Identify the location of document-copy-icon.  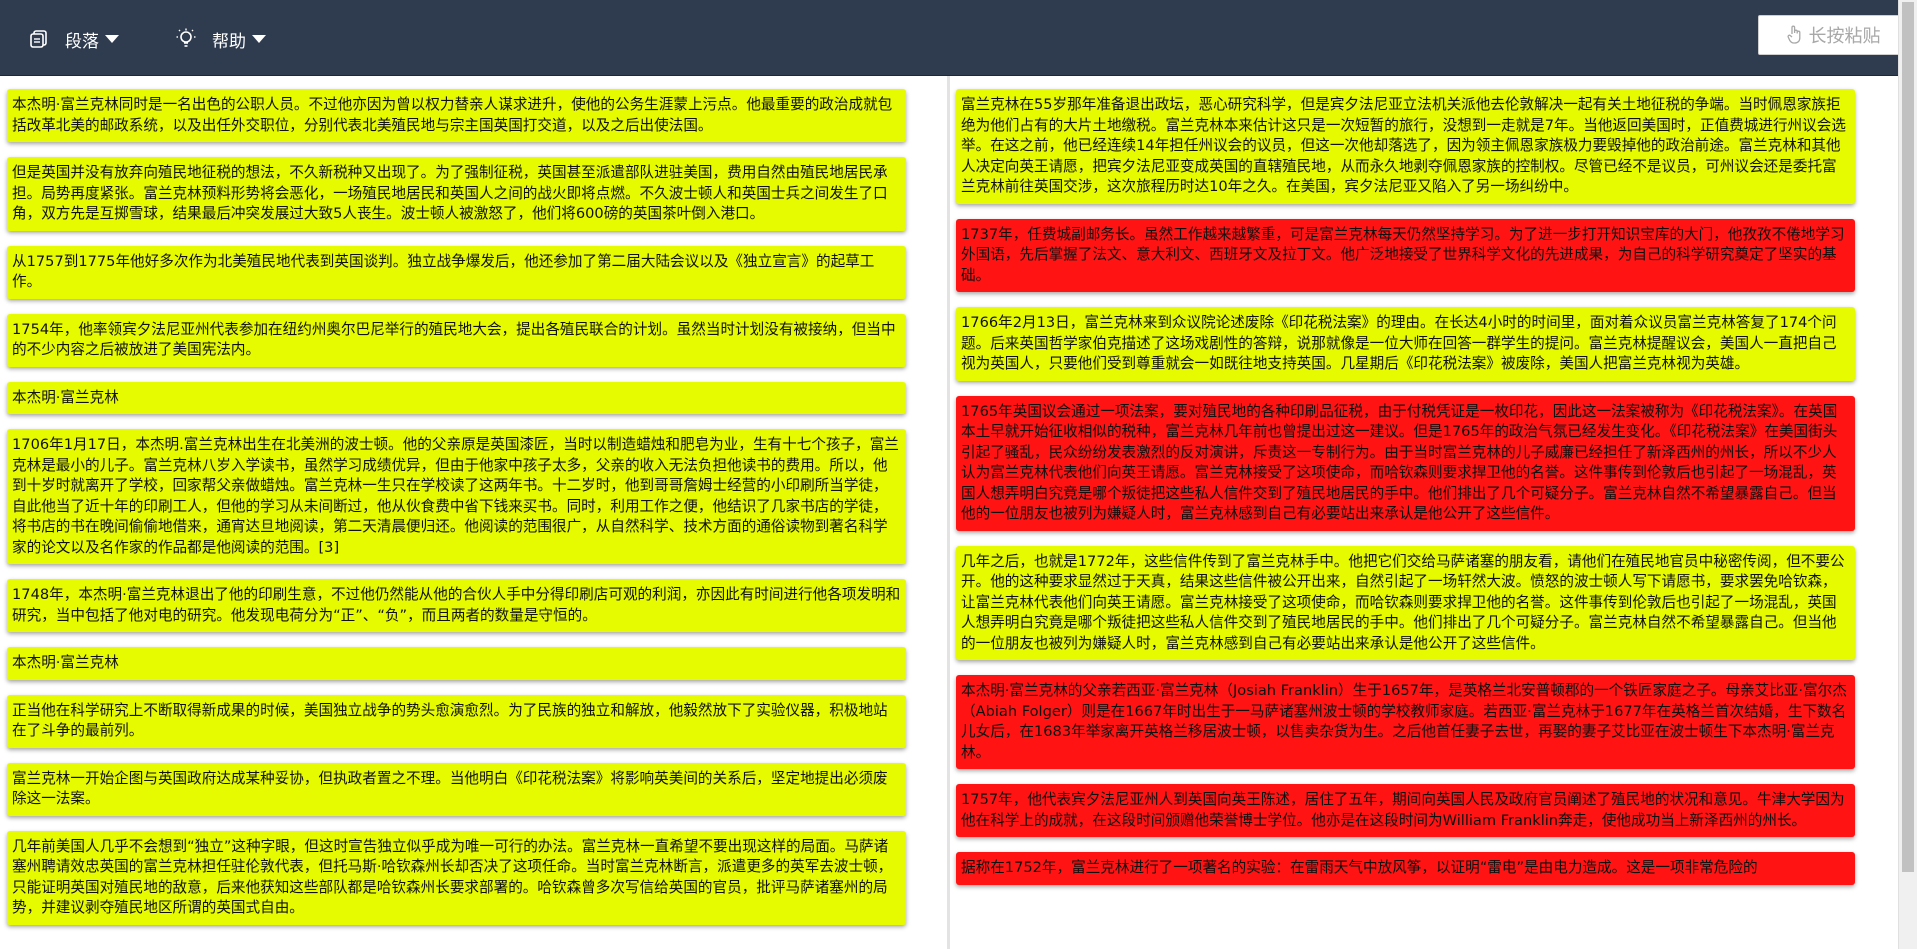
(39, 39).